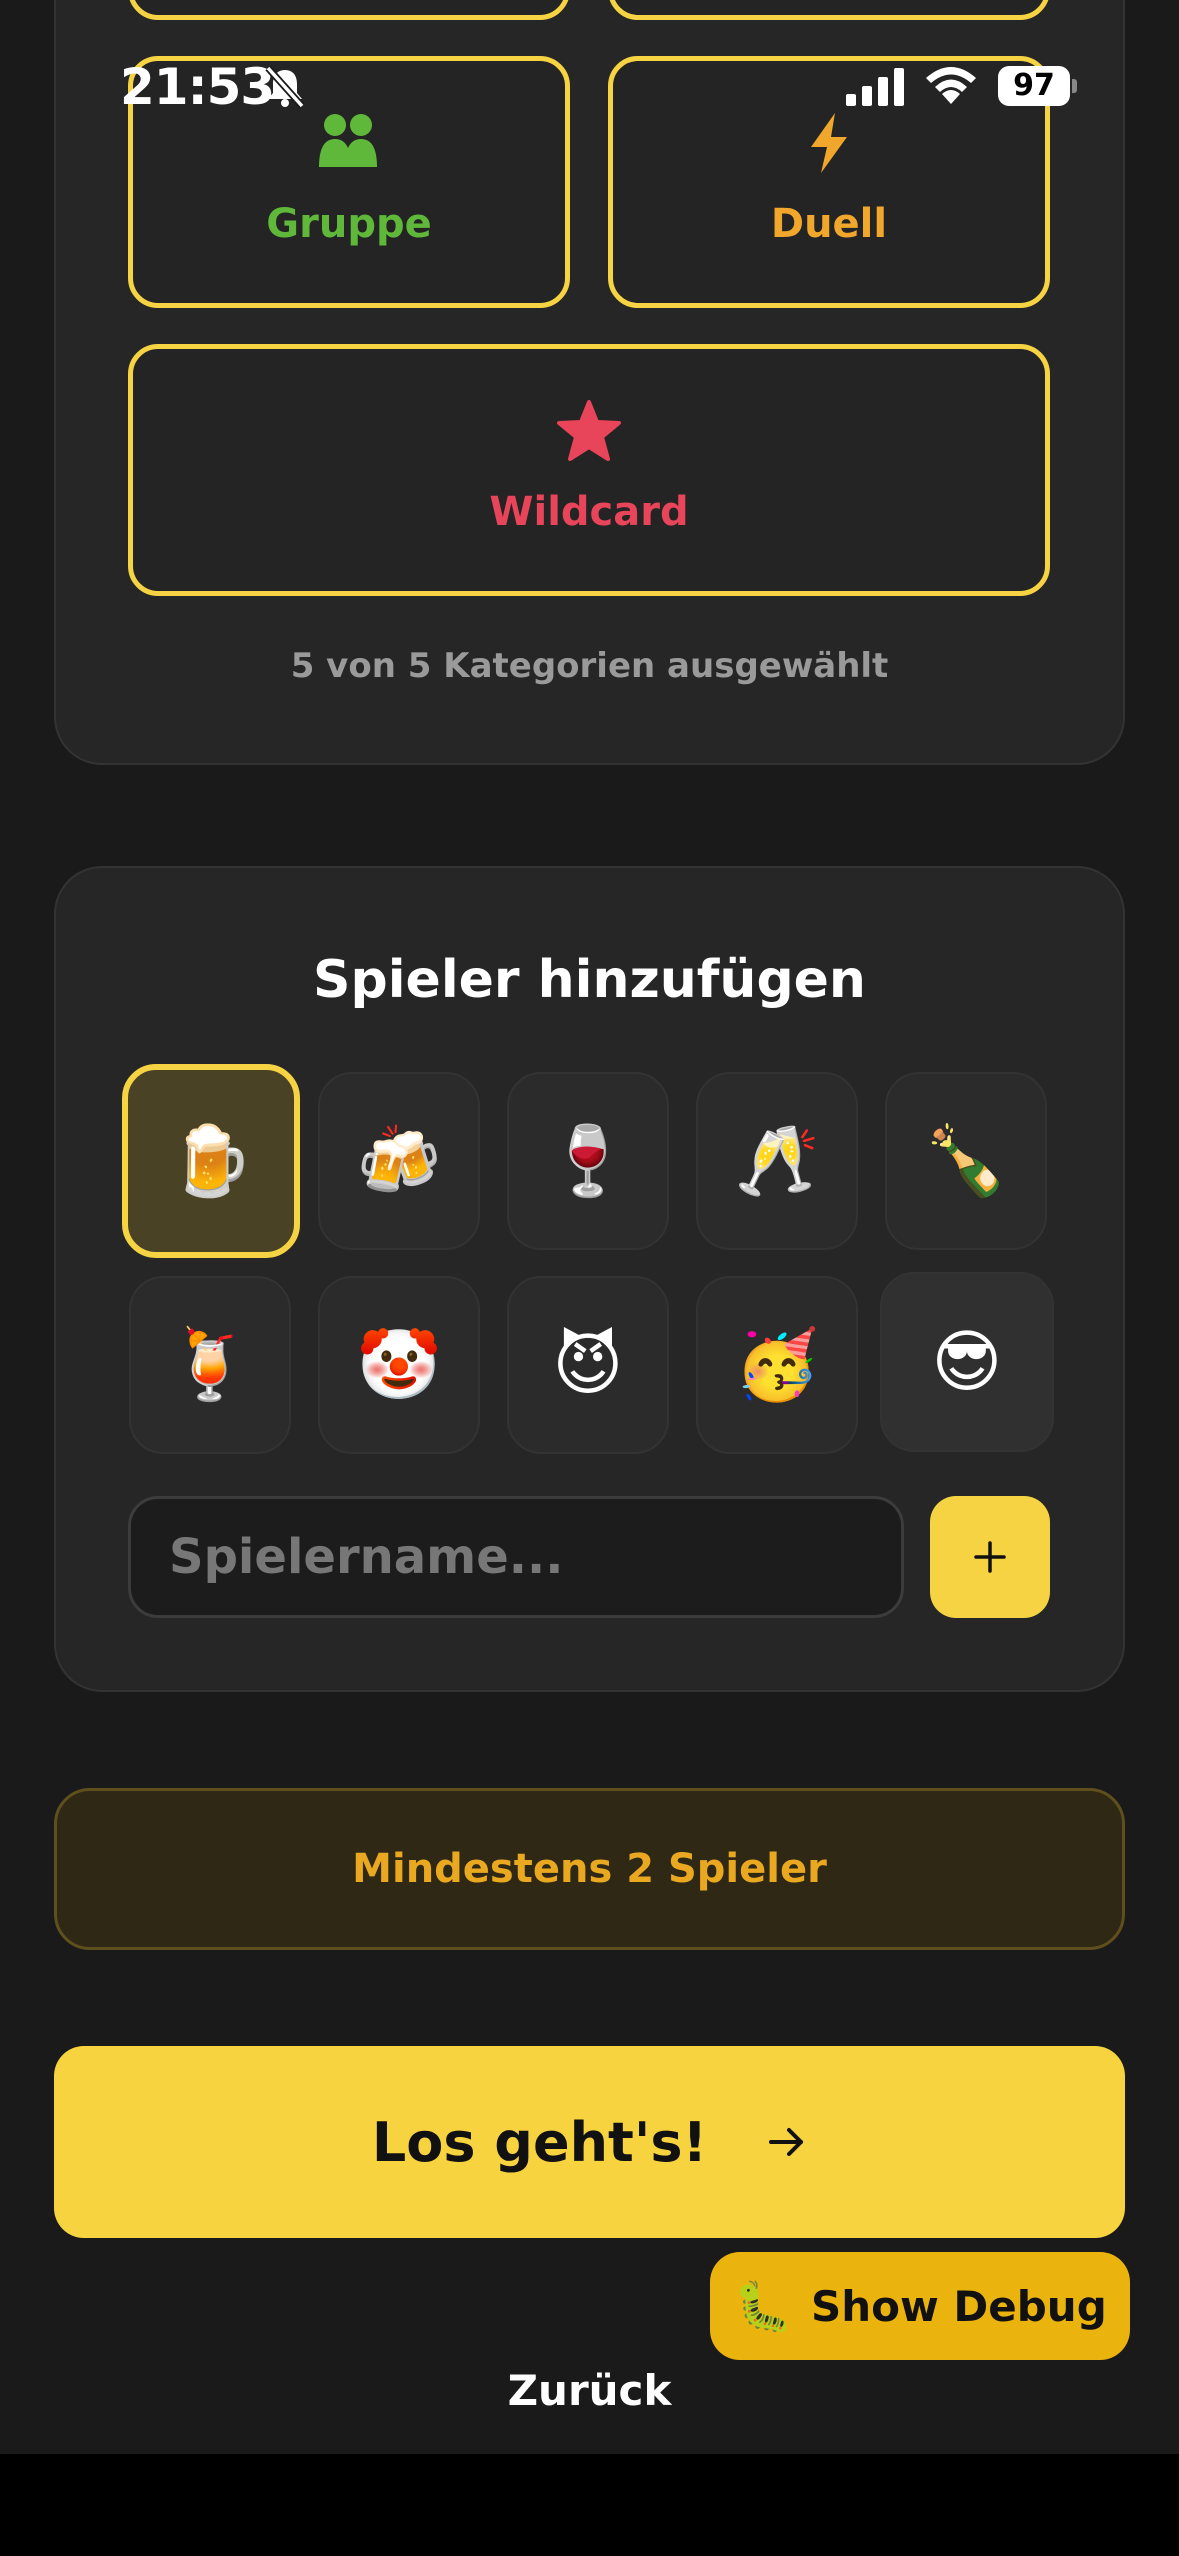 The width and height of the screenshot is (1179, 2556). Describe the element at coordinates (829, 143) in the screenshot. I see `lightning-icon` at that location.